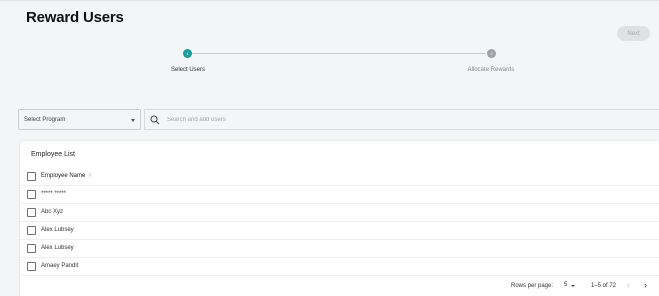  What do you see at coordinates (45, 119) in the screenshot?
I see `program-select-label: Select Program` at bounding box center [45, 119].